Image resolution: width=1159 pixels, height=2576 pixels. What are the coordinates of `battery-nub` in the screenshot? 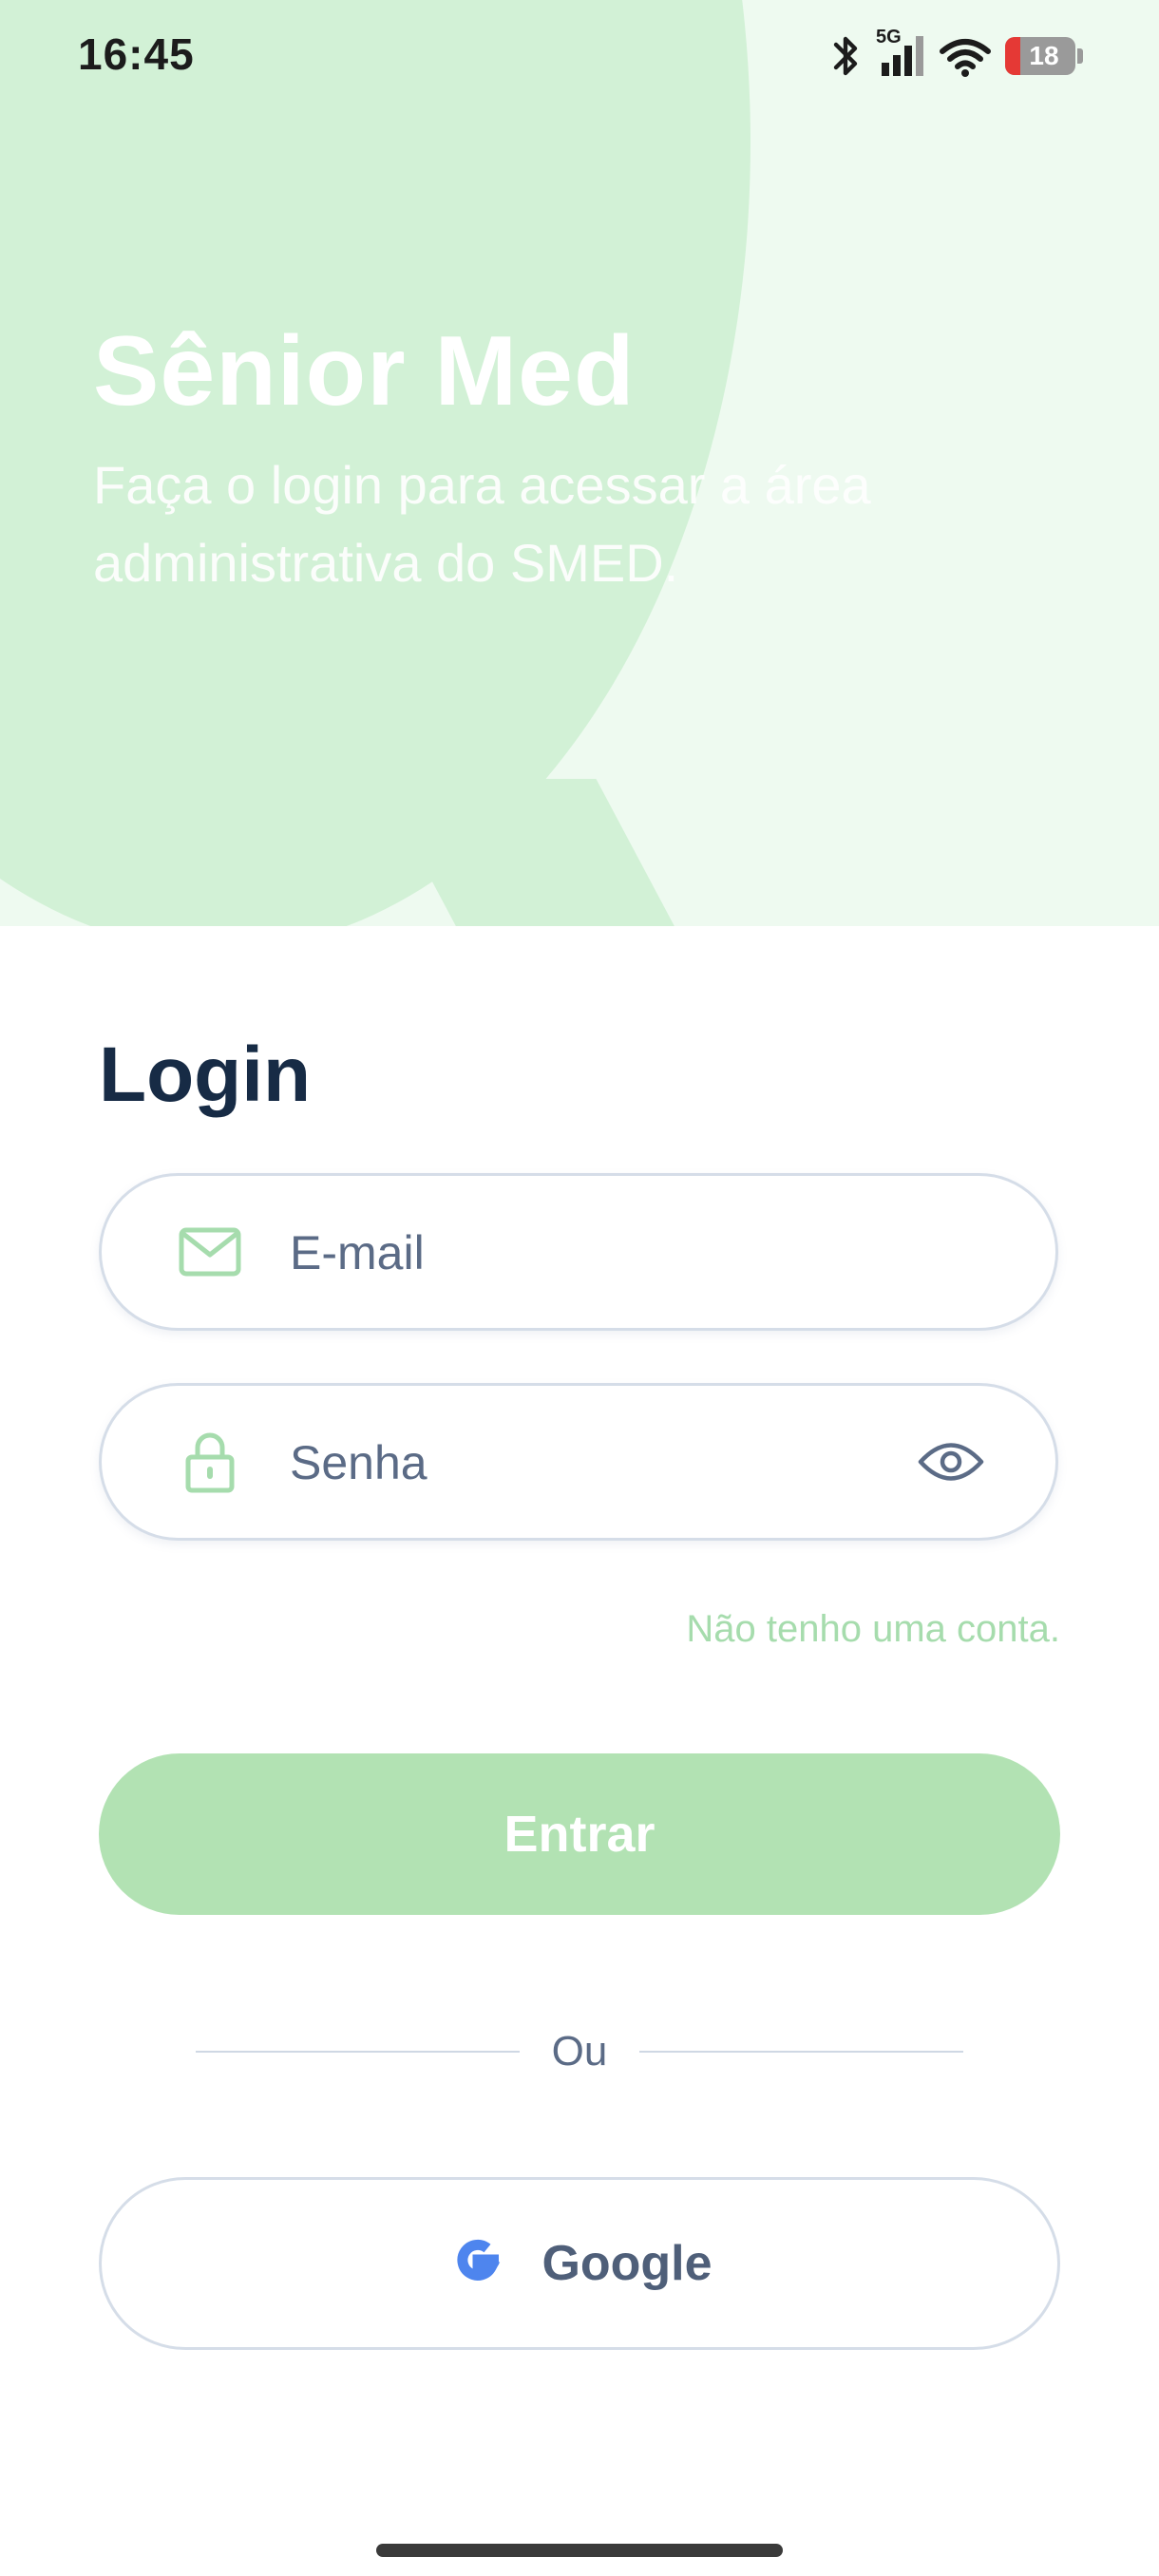 It's located at (1080, 56).